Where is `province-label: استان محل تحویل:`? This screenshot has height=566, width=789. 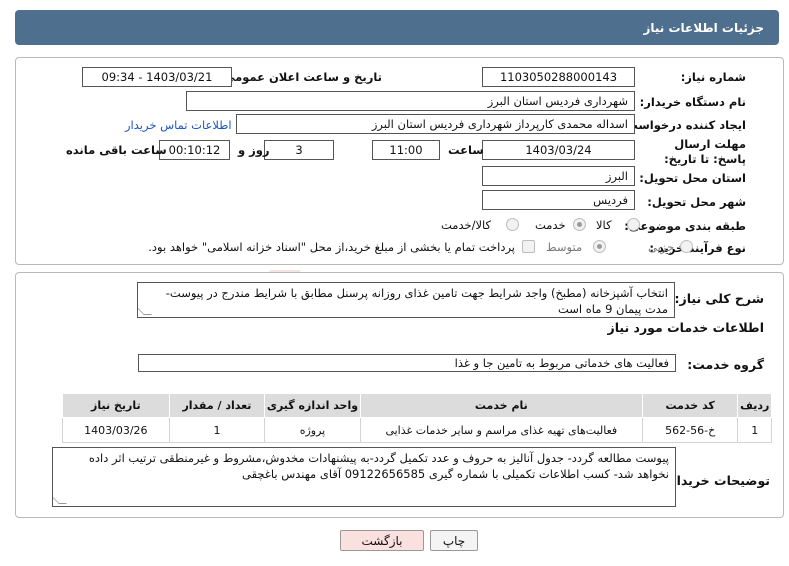 province-label: استان محل تحویل: is located at coordinates (692, 178).